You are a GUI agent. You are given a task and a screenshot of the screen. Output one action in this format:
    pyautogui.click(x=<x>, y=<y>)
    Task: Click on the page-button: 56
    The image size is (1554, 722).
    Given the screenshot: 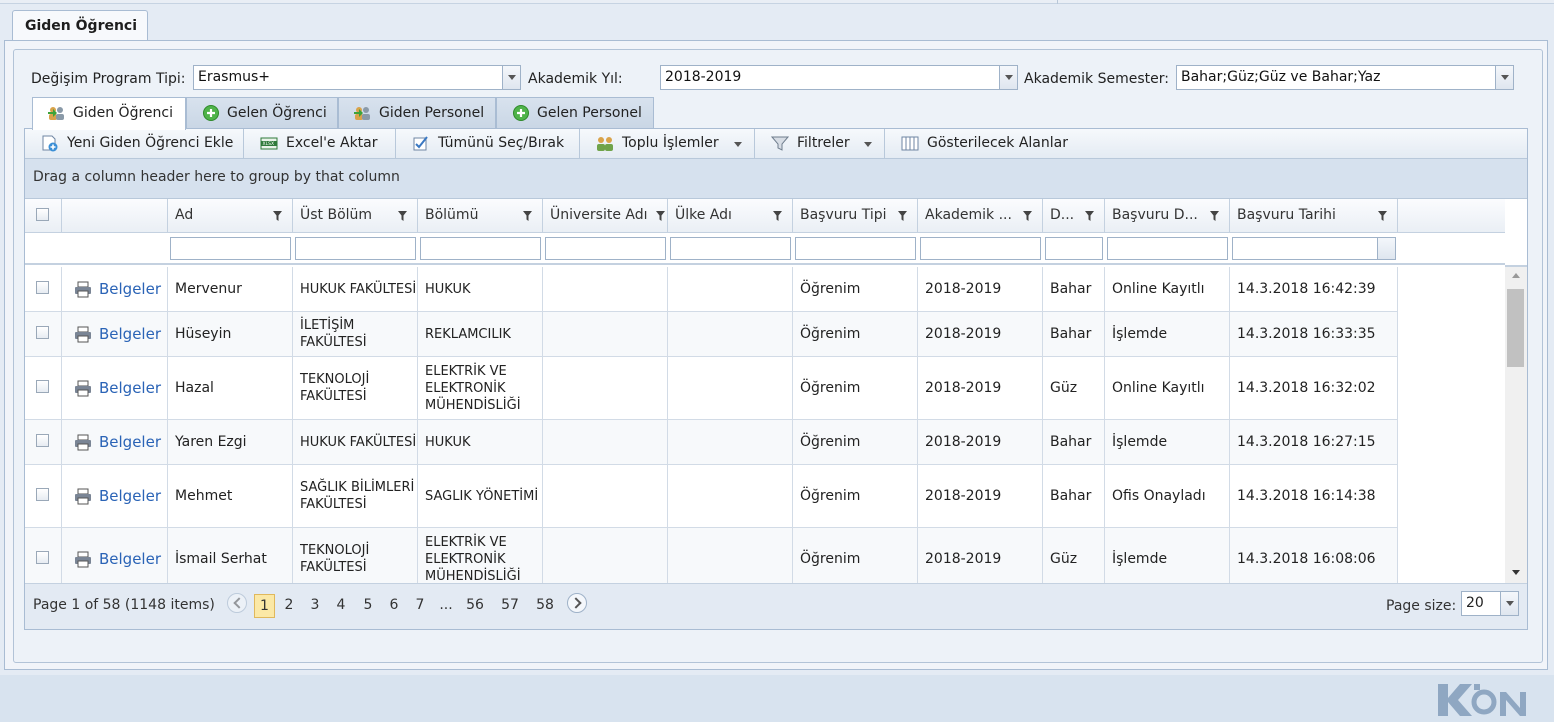 What is the action you would take?
    pyautogui.click(x=475, y=606)
    